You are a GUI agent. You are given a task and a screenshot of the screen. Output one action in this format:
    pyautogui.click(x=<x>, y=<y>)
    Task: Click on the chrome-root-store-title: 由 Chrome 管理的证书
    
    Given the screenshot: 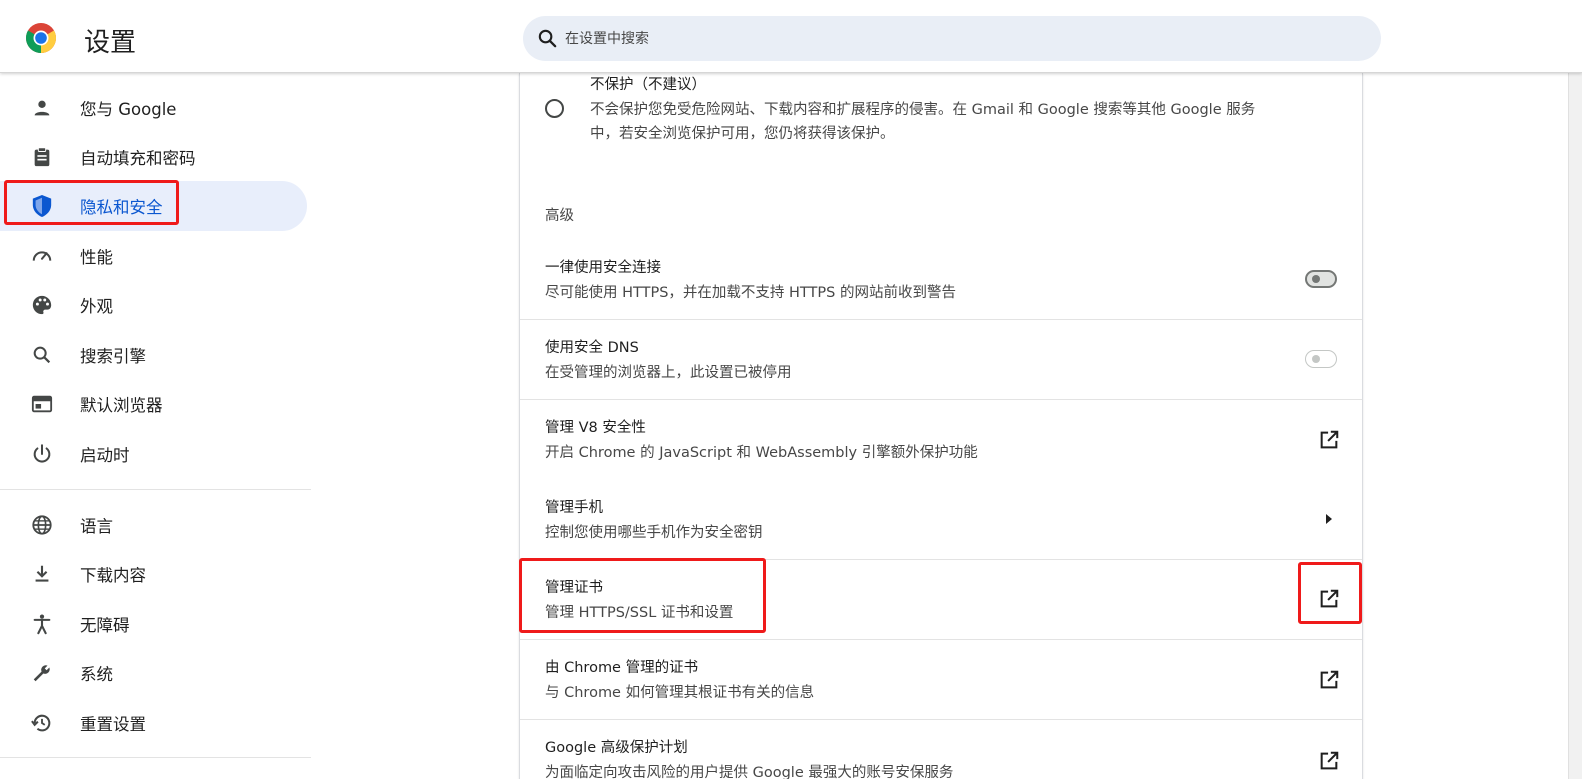 What is the action you would take?
    pyautogui.click(x=622, y=668)
    